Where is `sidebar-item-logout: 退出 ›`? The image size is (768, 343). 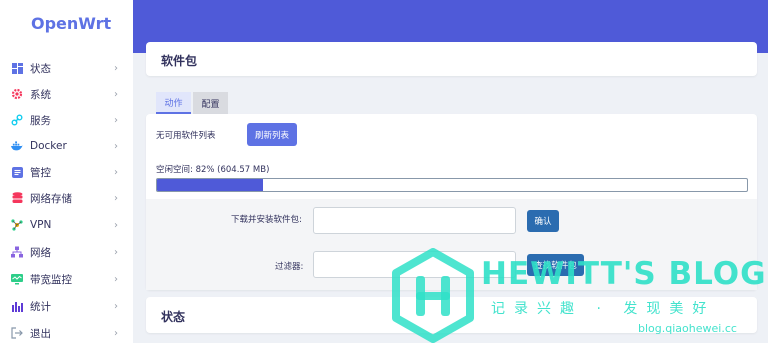
sidebar-item-logout: 退出 › is located at coordinates (66, 331).